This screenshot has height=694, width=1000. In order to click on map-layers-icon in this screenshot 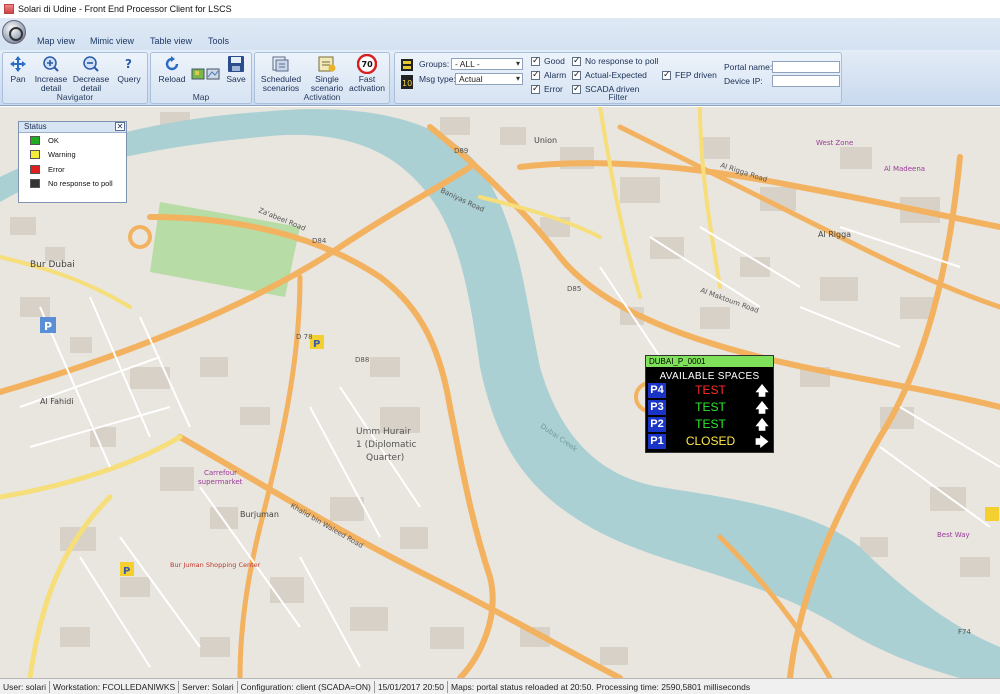, I will do `click(206, 75)`.